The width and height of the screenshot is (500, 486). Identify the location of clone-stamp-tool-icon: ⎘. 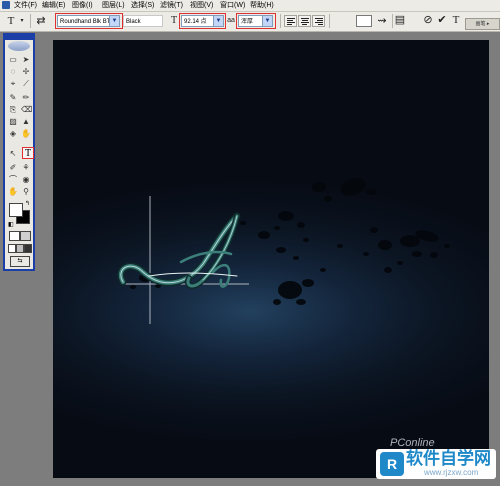
(13, 110).